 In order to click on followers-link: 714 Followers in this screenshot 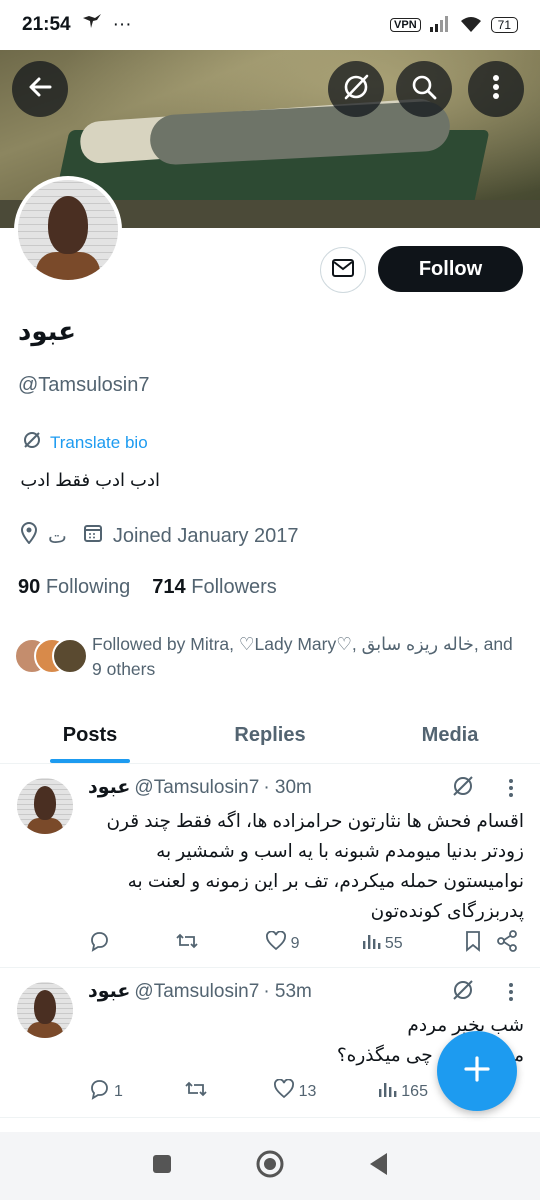, I will do `click(214, 587)`.